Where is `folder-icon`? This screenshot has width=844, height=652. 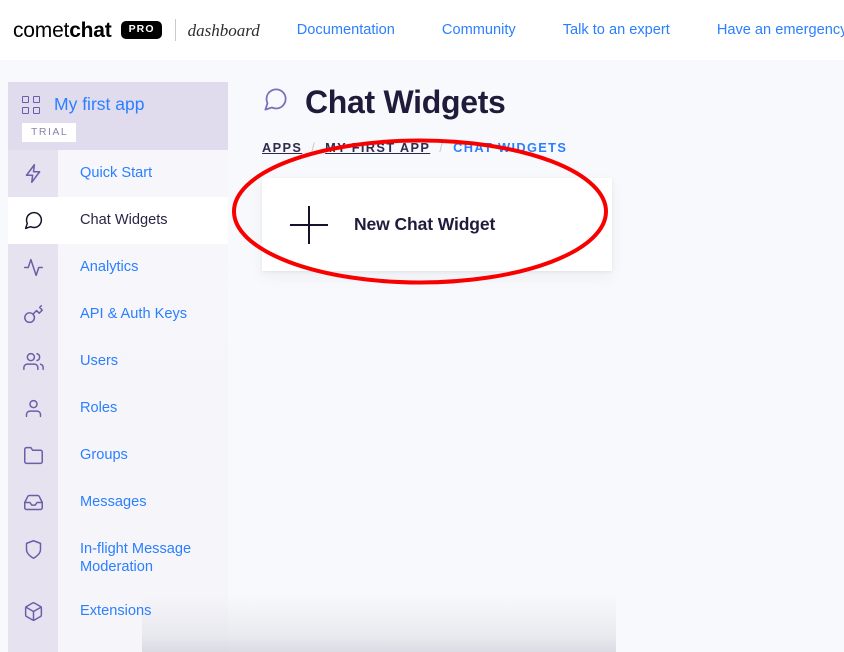 folder-icon is located at coordinates (33, 455).